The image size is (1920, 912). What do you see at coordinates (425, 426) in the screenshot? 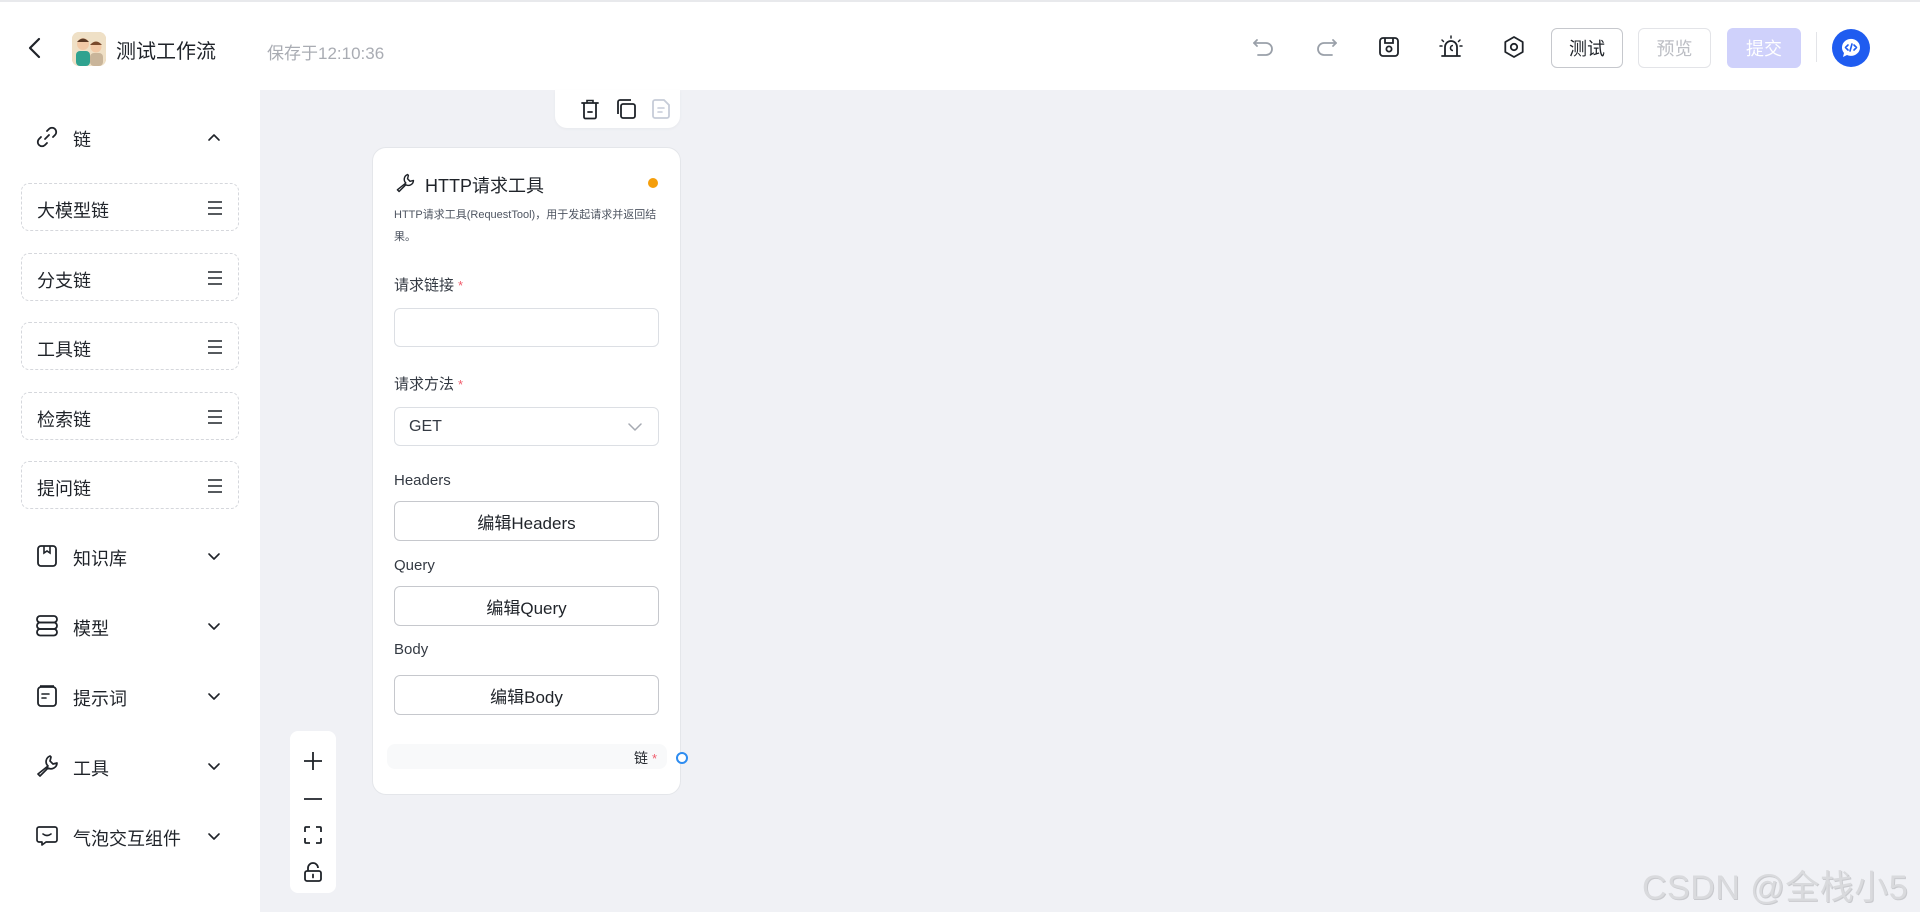
I see `method-value: GET` at bounding box center [425, 426].